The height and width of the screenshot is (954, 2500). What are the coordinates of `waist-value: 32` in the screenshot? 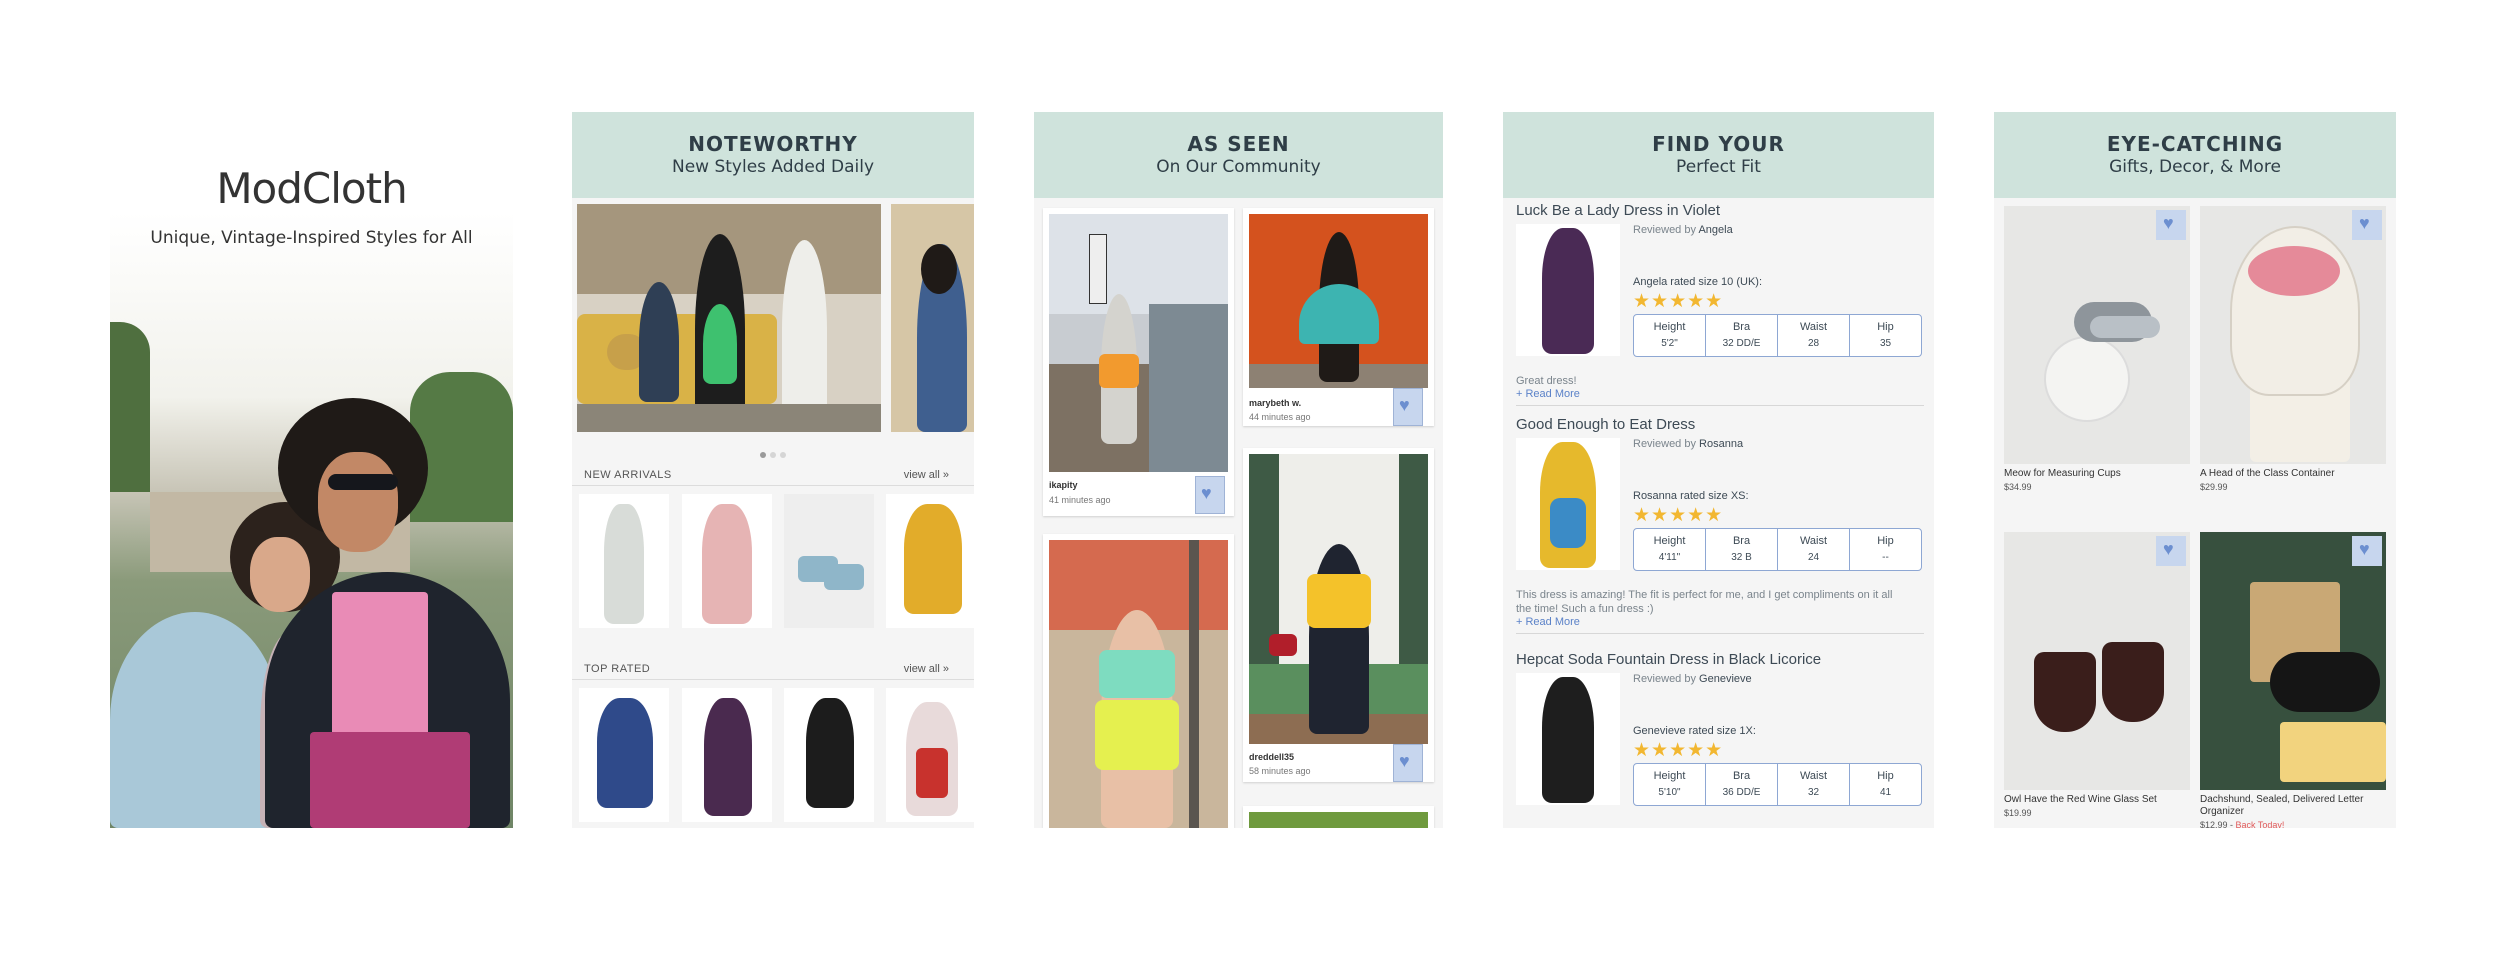 It's located at (1813, 792).